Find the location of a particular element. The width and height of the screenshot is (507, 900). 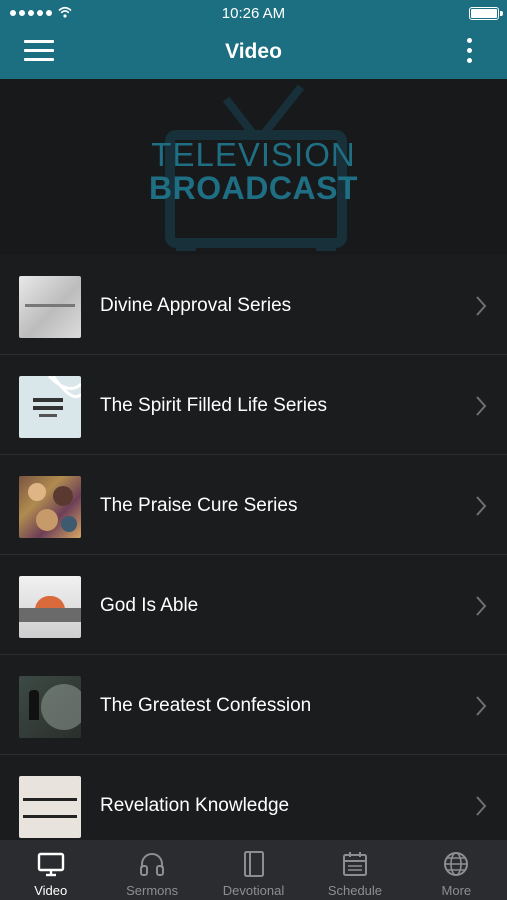

tab-more: More is located at coordinates (456, 870).